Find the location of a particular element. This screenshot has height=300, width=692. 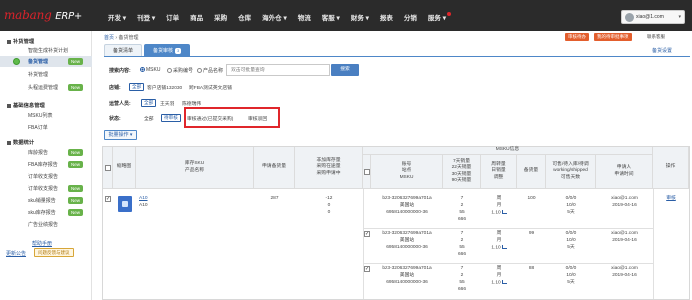

tab-stock-review: 备货审核 3 is located at coordinates (167, 50).